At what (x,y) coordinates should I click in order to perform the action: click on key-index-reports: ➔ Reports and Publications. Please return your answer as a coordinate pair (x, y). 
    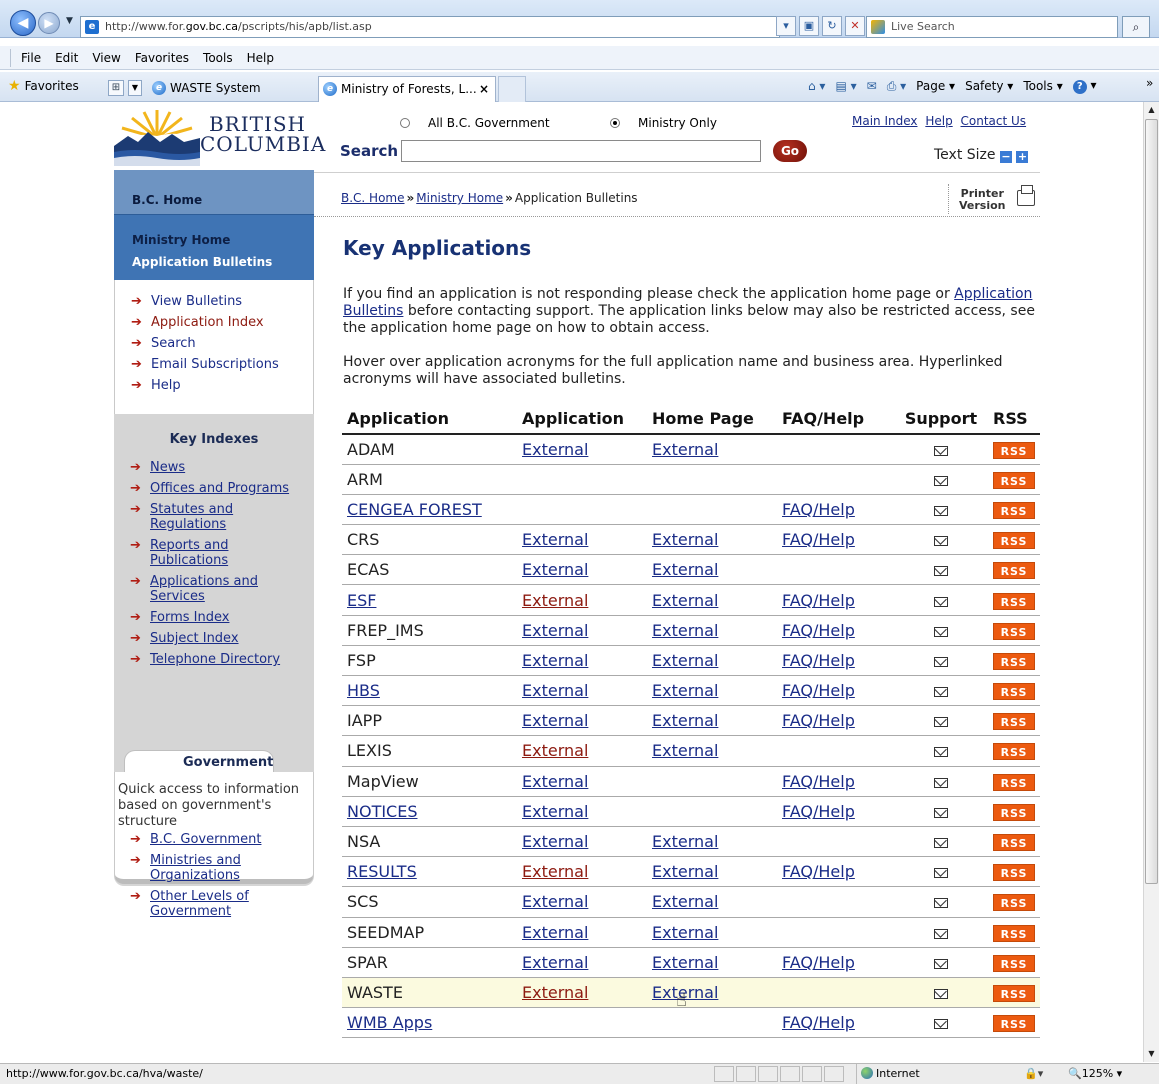
    Looking at the image, I should click on (184, 553).